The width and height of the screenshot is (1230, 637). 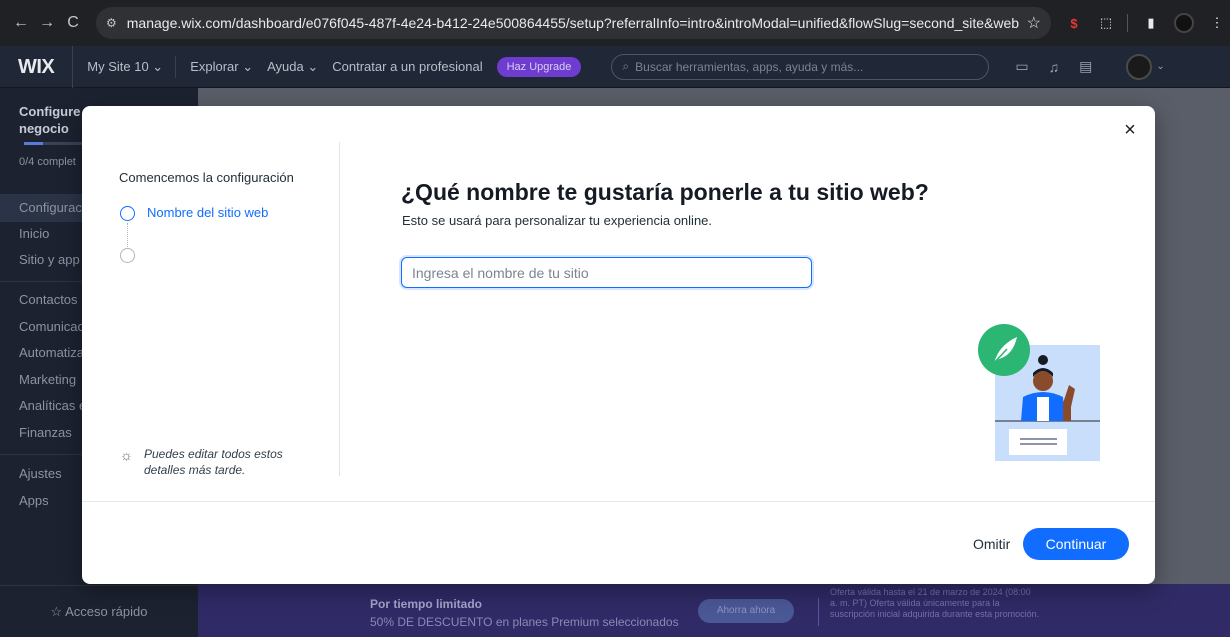 I want to click on step-site-name: Nombre del sitio web, so click(x=207, y=212).